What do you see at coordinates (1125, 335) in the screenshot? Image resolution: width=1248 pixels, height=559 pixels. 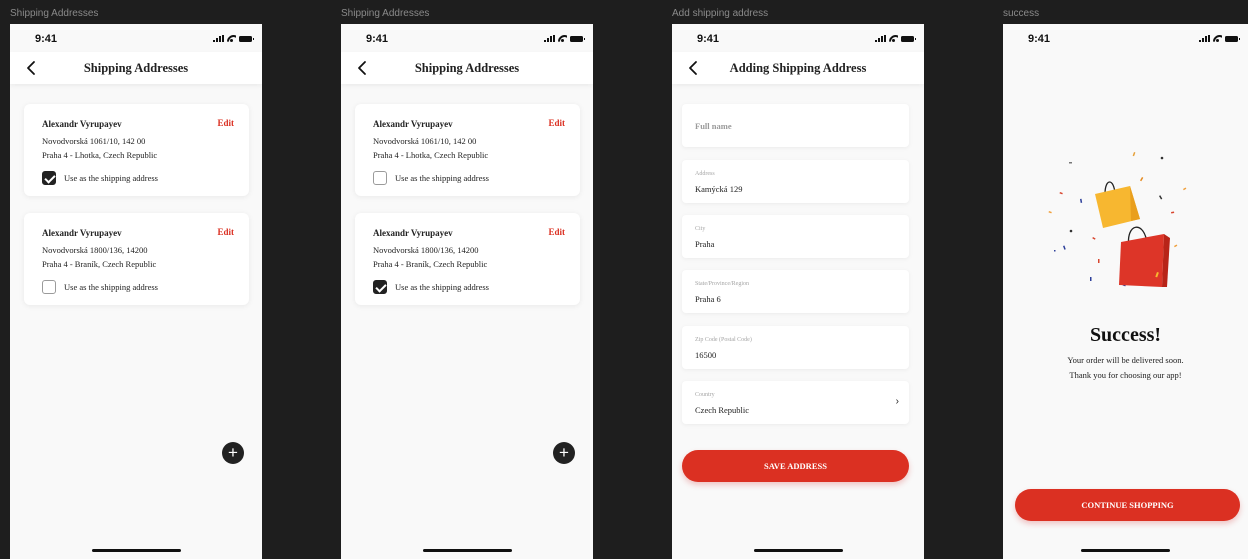 I see `success-title: Success!` at bounding box center [1125, 335].